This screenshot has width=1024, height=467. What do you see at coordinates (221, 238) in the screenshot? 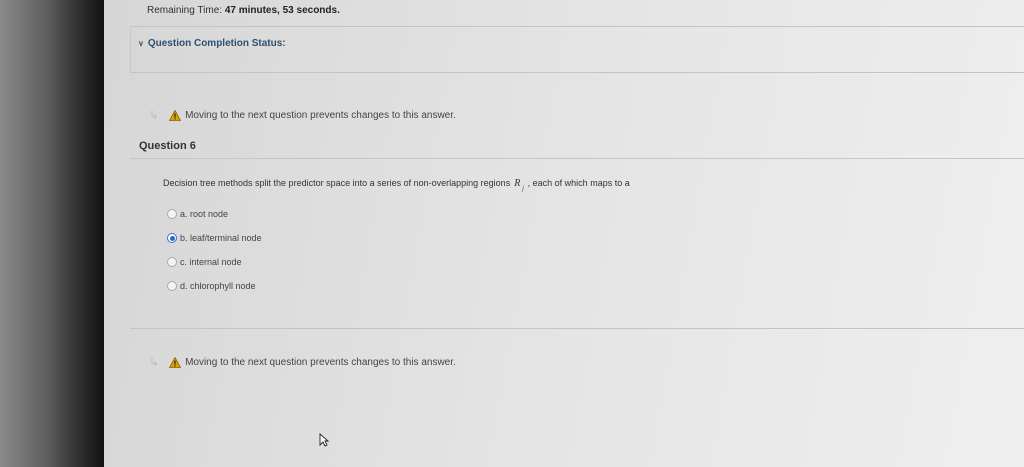
I see `option-label-b: b. leaf/terminal node` at bounding box center [221, 238].